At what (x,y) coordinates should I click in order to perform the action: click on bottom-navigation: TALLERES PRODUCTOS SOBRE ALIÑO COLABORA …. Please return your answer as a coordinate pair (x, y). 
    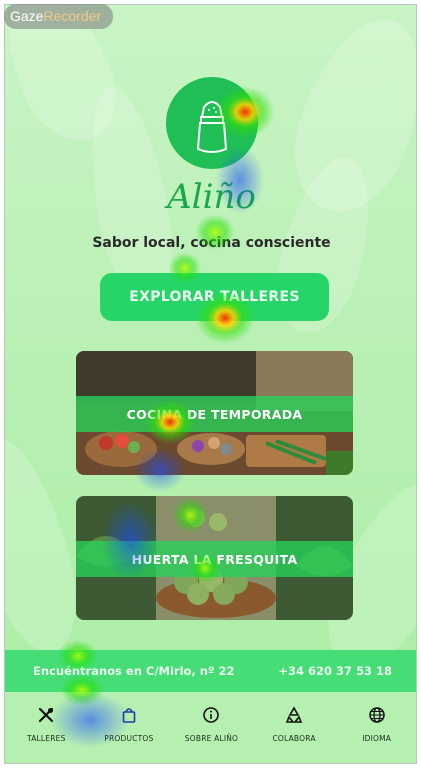
    Looking at the image, I should click on (210, 727).